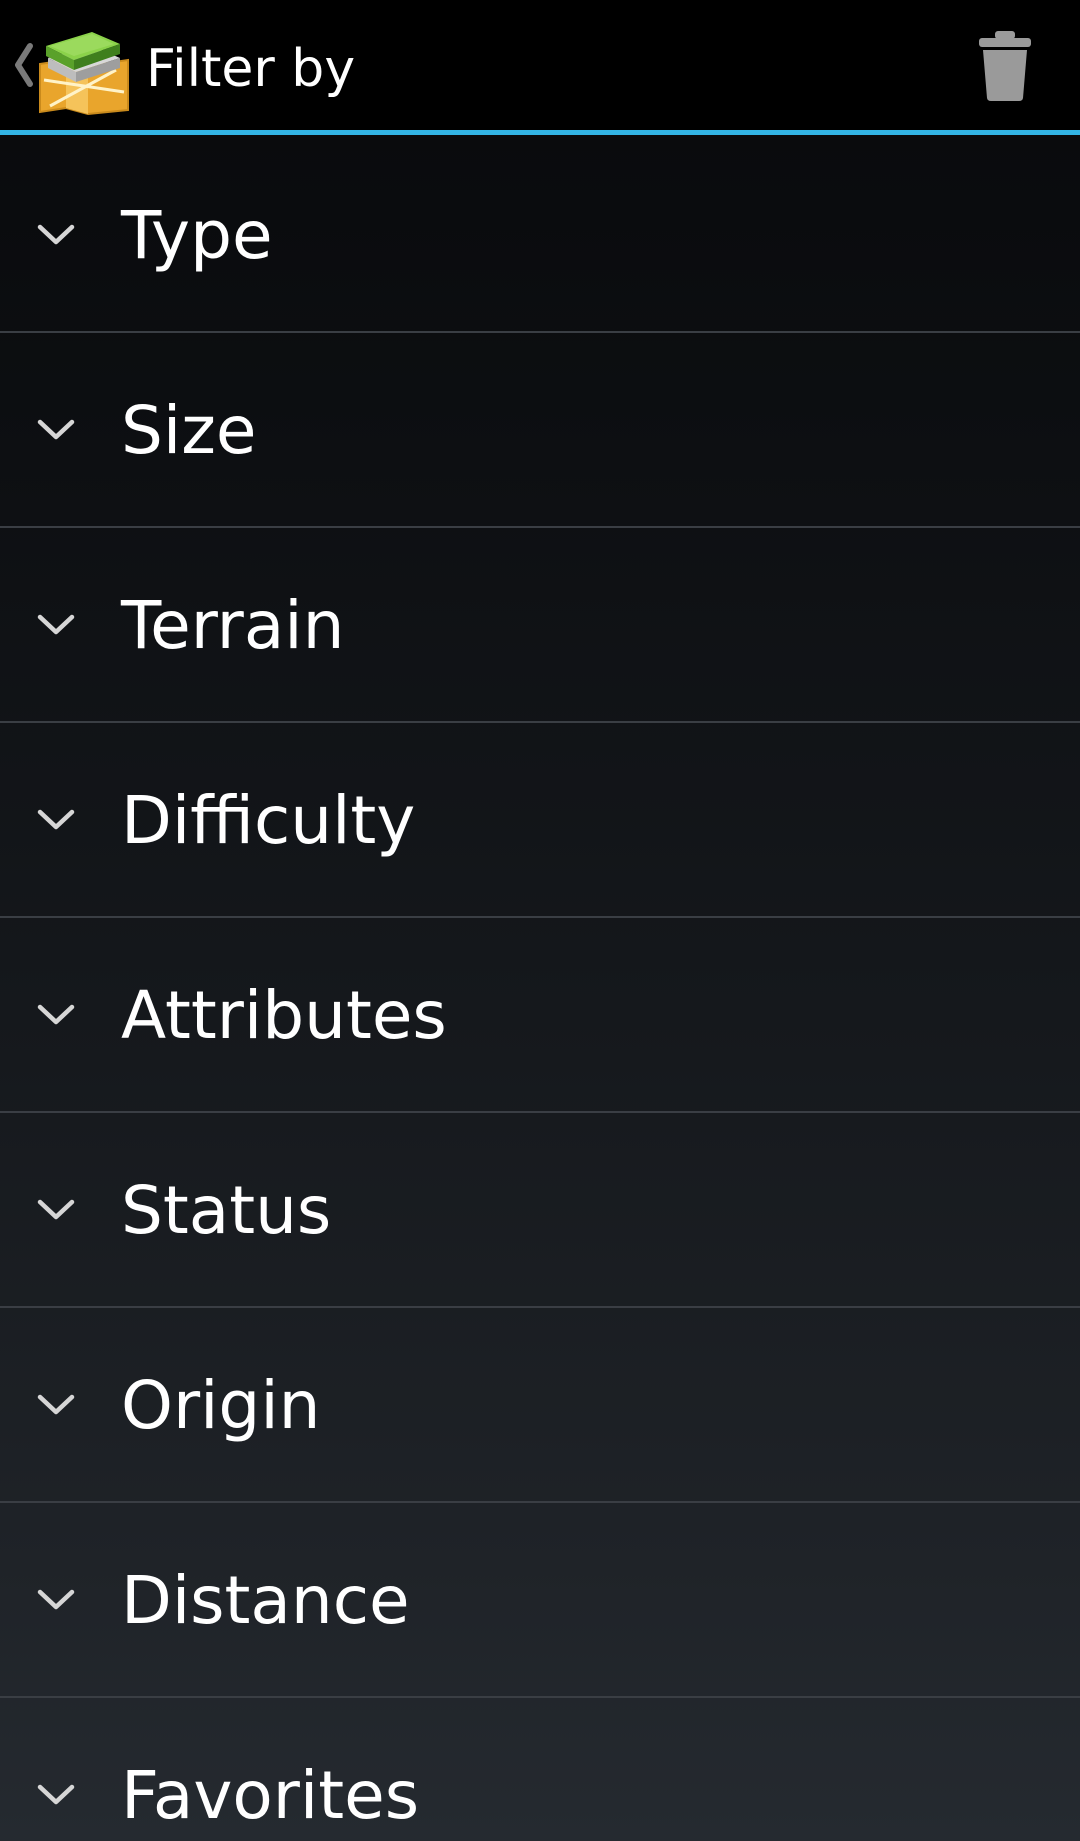 The image size is (1080, 1841). Describe the element at coordinates (268, 820) in the screenshot. I see `filter-item-label: Difficulty` at that location.